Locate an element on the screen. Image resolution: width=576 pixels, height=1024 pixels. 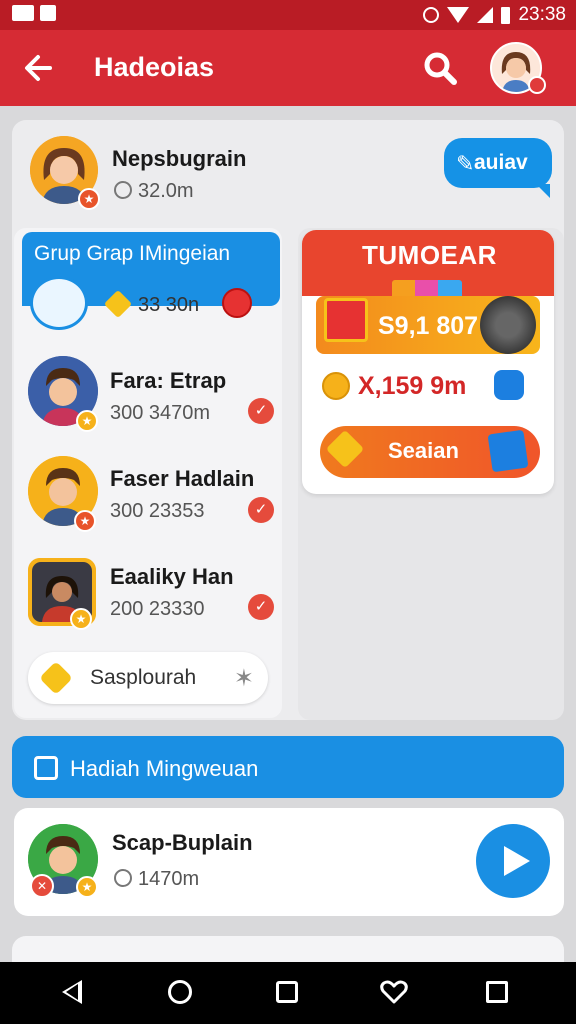
reward-title: TUMOEAR is located at coordinates (429, 255).